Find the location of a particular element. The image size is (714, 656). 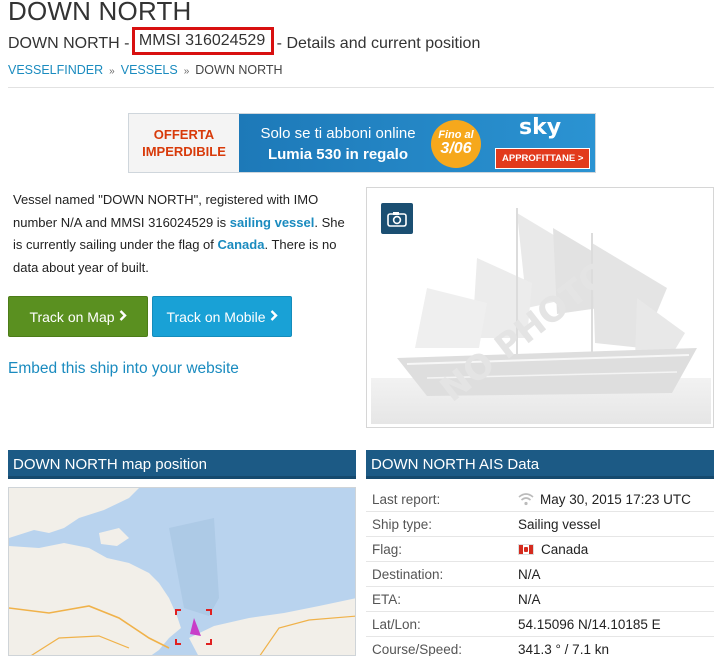

camera-icon is located at coordinates (397, 218).